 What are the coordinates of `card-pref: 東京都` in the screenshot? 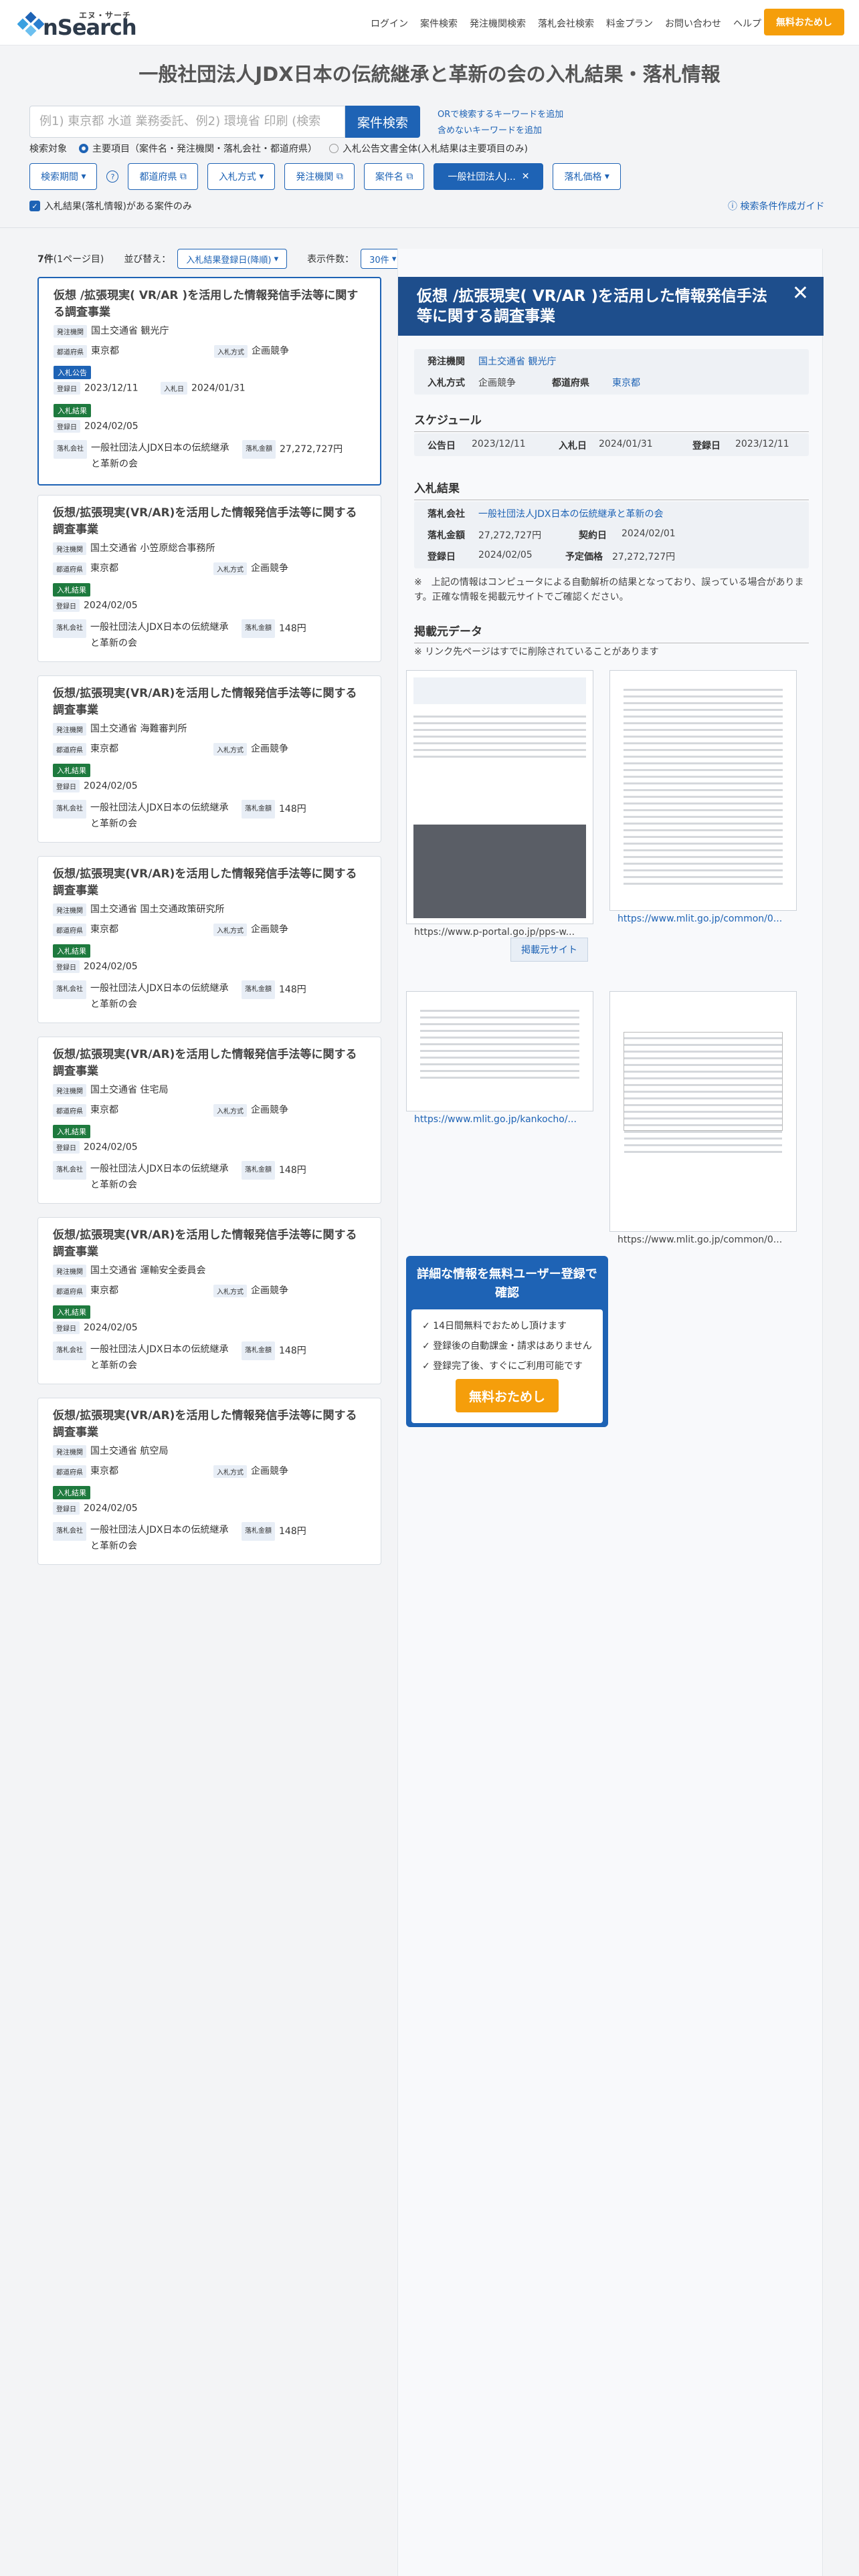 It's located at (104, 569).